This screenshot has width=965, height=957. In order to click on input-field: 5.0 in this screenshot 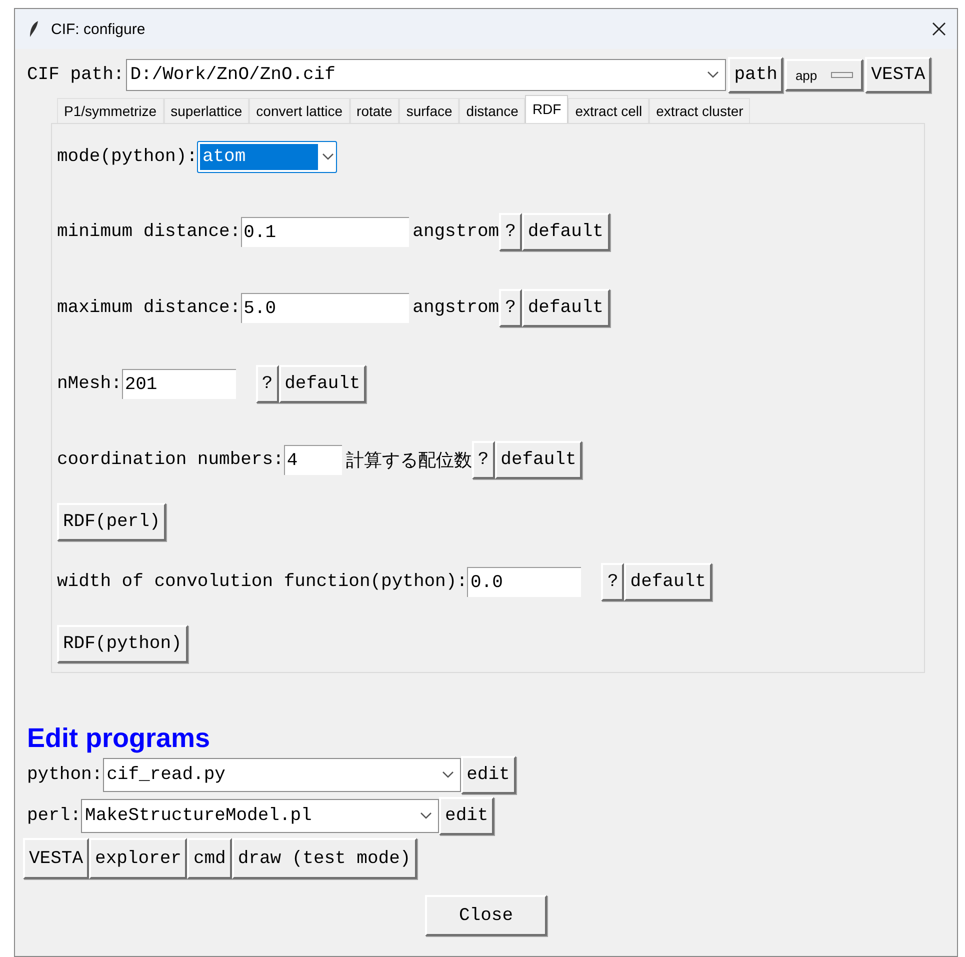, I will do `click(324, 308)`.